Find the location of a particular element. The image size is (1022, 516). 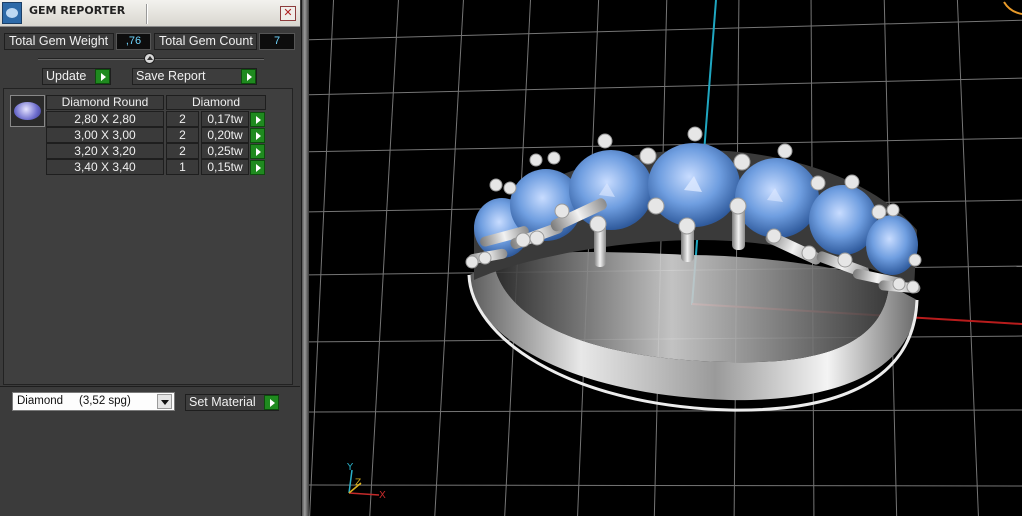

chevron-down-icon is located at coordinates (164, 401).